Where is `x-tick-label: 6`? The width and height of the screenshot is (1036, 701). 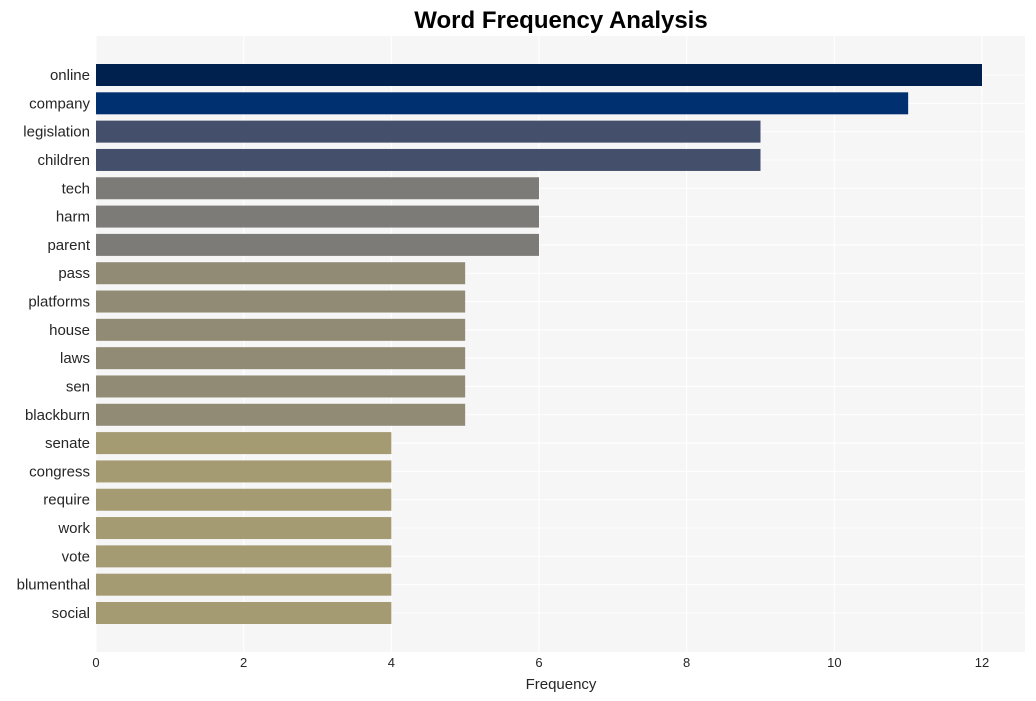 x-tick-label: 6 is located at coordinates (538, 662).